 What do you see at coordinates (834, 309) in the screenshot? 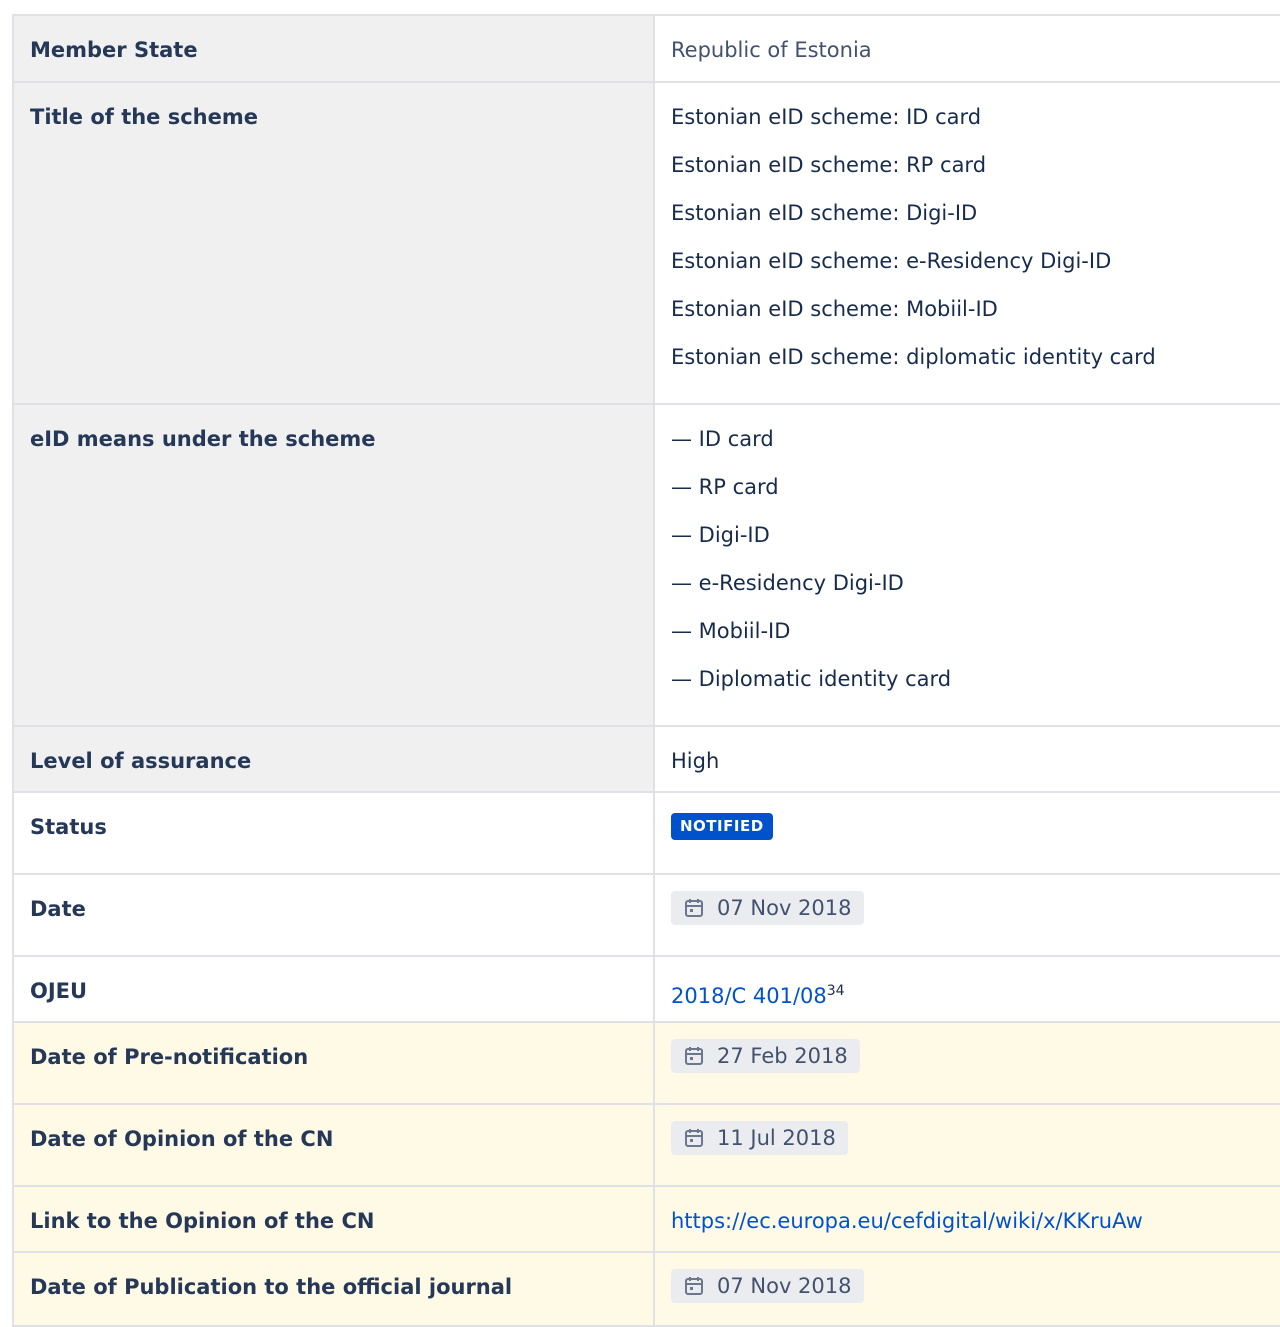
I see `title-value-line: Estonian eID scheme: Mobiil-ID` at bounding box center [834, 309].